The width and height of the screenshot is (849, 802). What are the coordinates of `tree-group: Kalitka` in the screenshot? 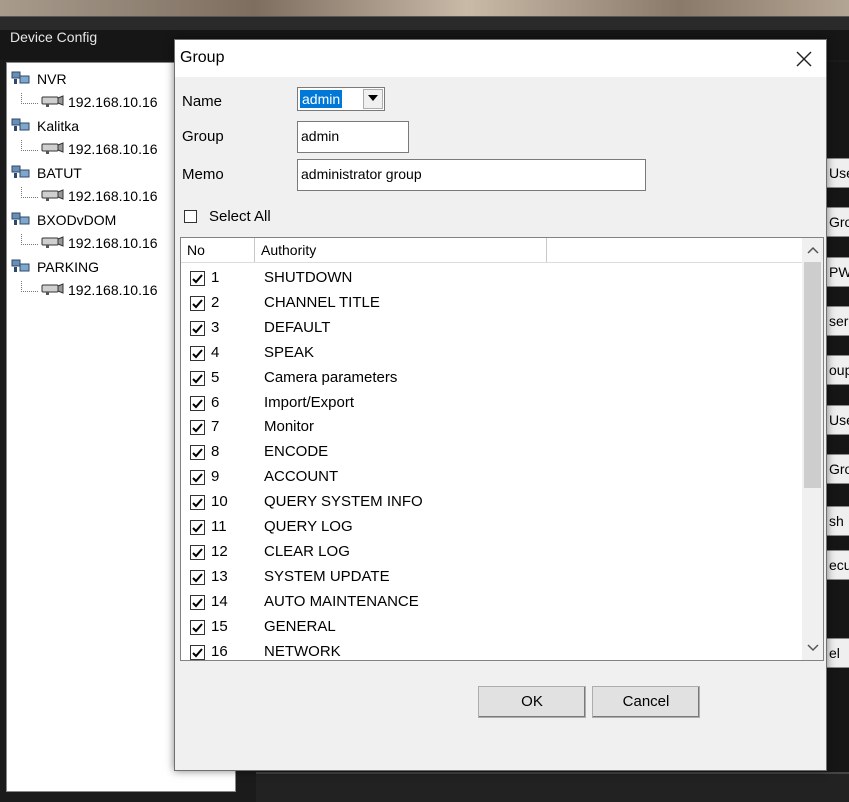 It's located at (45, 126).